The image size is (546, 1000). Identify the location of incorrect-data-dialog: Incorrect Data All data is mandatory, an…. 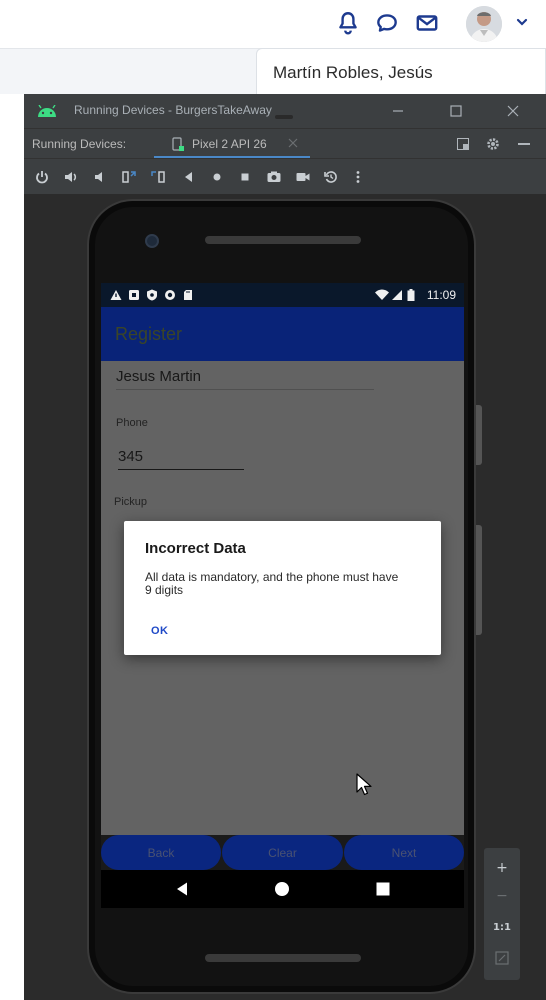
(282, 588).